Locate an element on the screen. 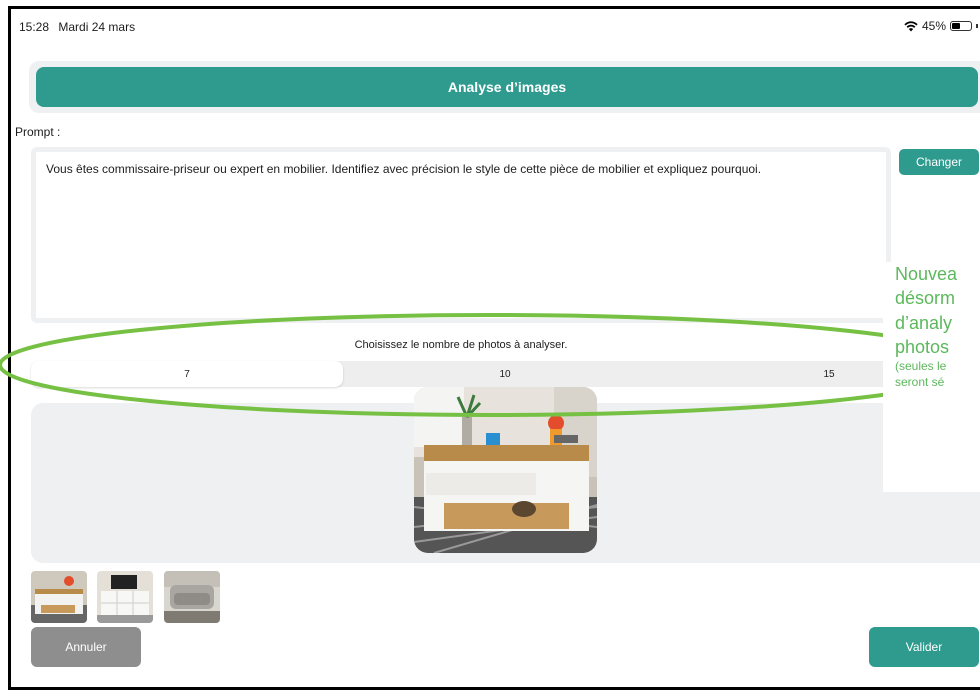  wifi-icon is located at coordinates (911, 25).